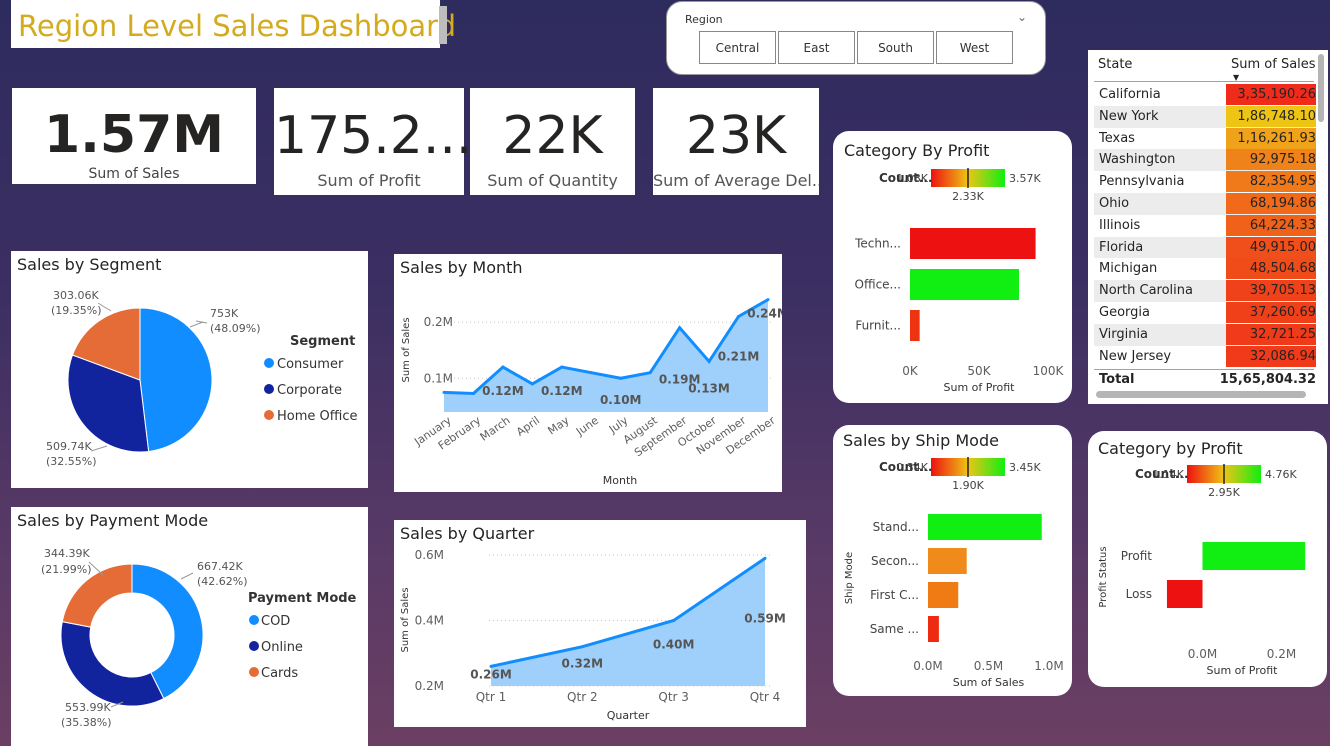  Describe the element at coordinates (1205, 182) in the screenshot. I see `table-row: Pennsylvania 82,354.95` at that location.